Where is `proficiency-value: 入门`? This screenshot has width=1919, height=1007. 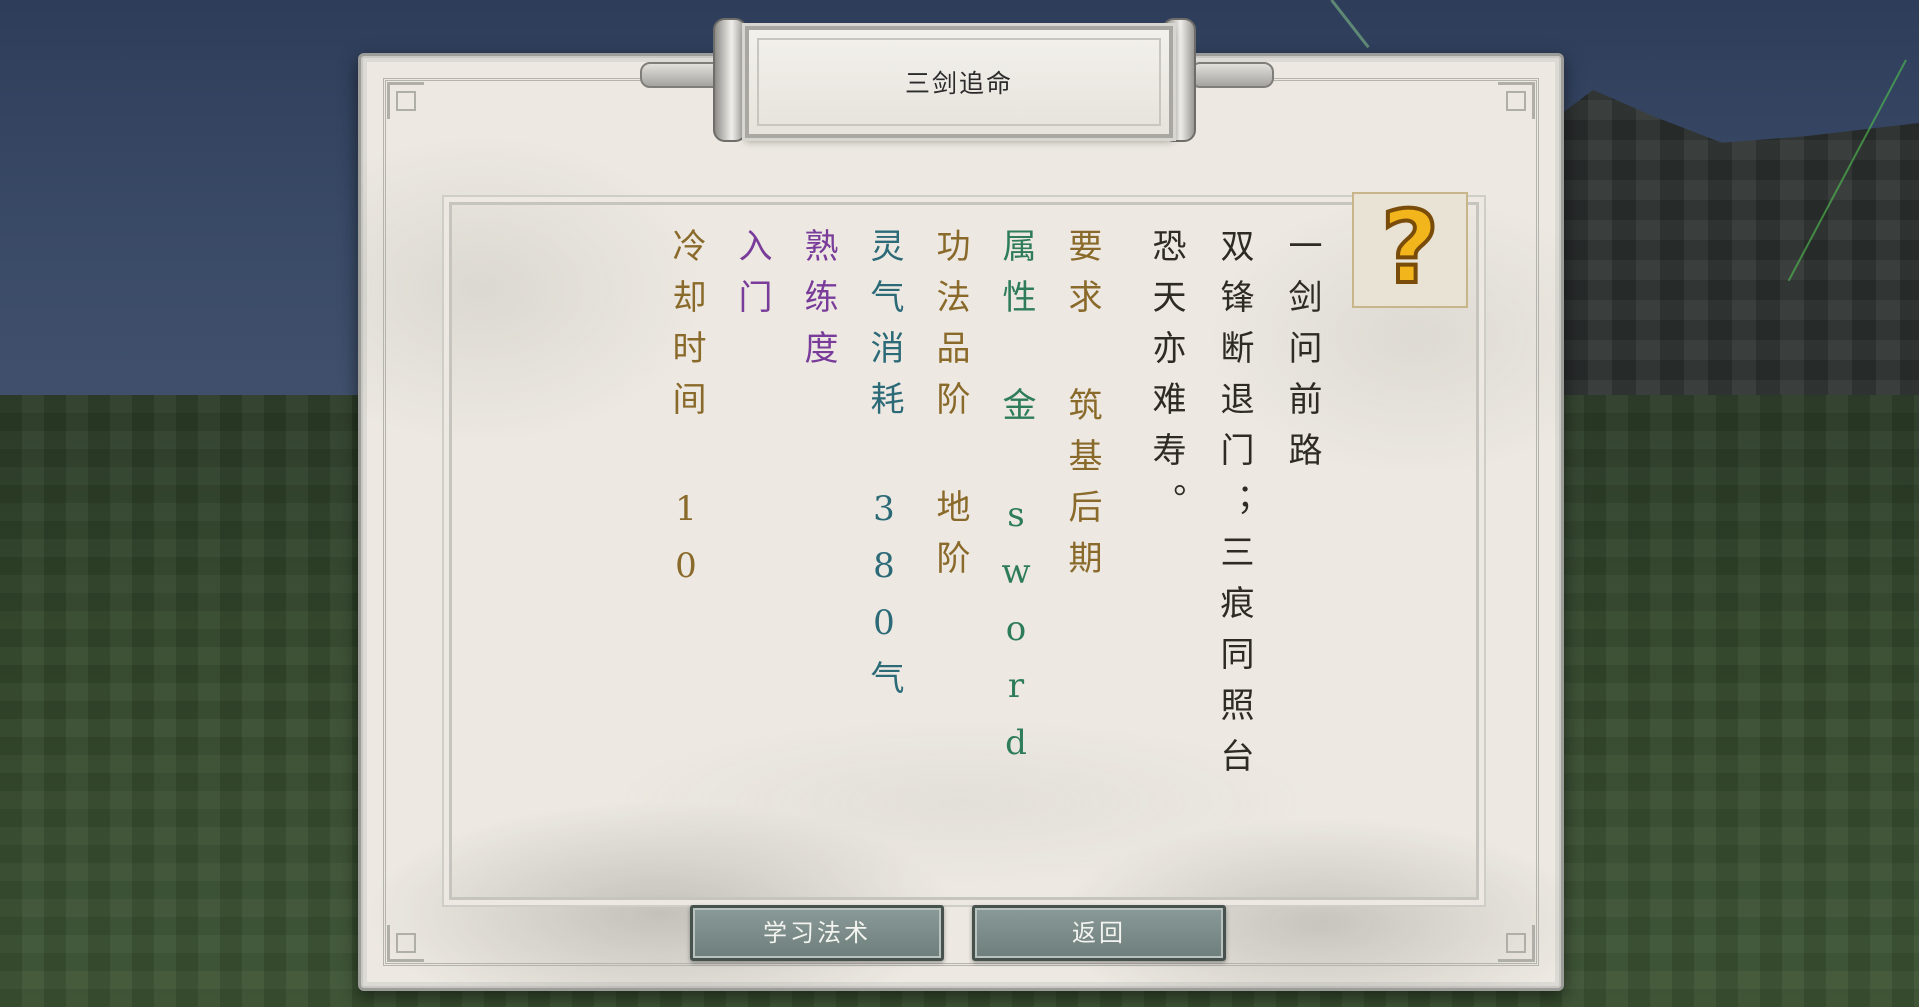 proficiency-value: 入门 is located at coordinates (752, 279).